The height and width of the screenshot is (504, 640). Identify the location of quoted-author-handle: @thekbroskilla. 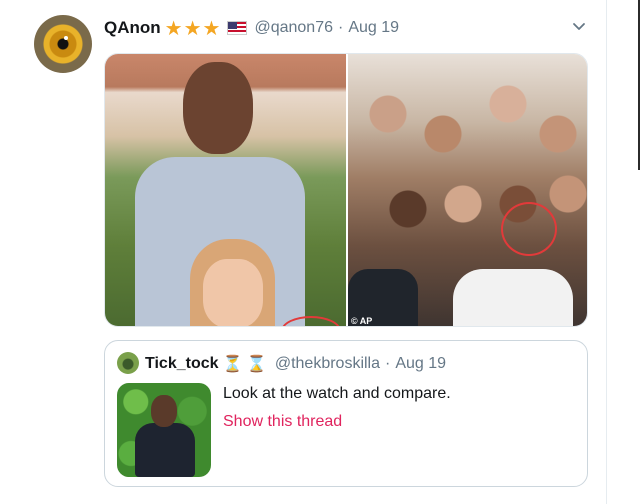
(327, 363).